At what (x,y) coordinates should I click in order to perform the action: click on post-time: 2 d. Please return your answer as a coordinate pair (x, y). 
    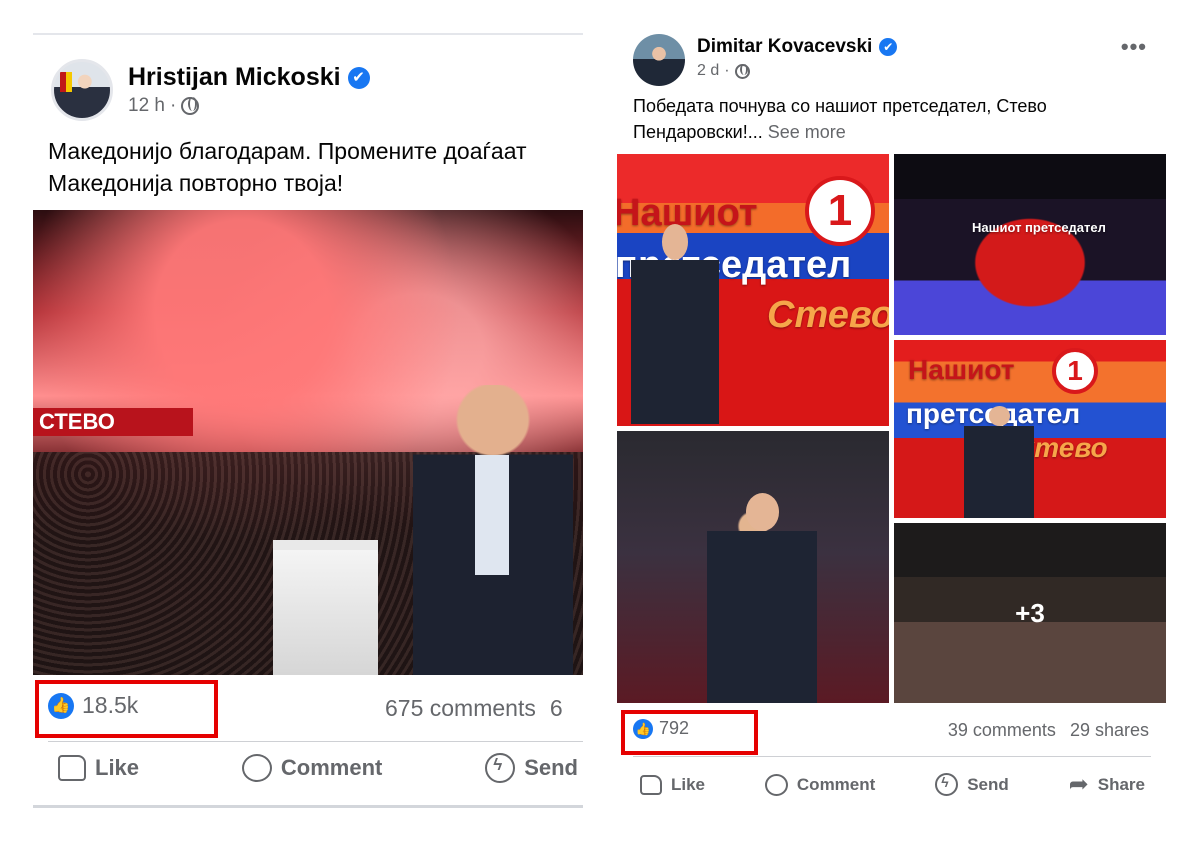
    Looking at the image, I should click on (708, 71).